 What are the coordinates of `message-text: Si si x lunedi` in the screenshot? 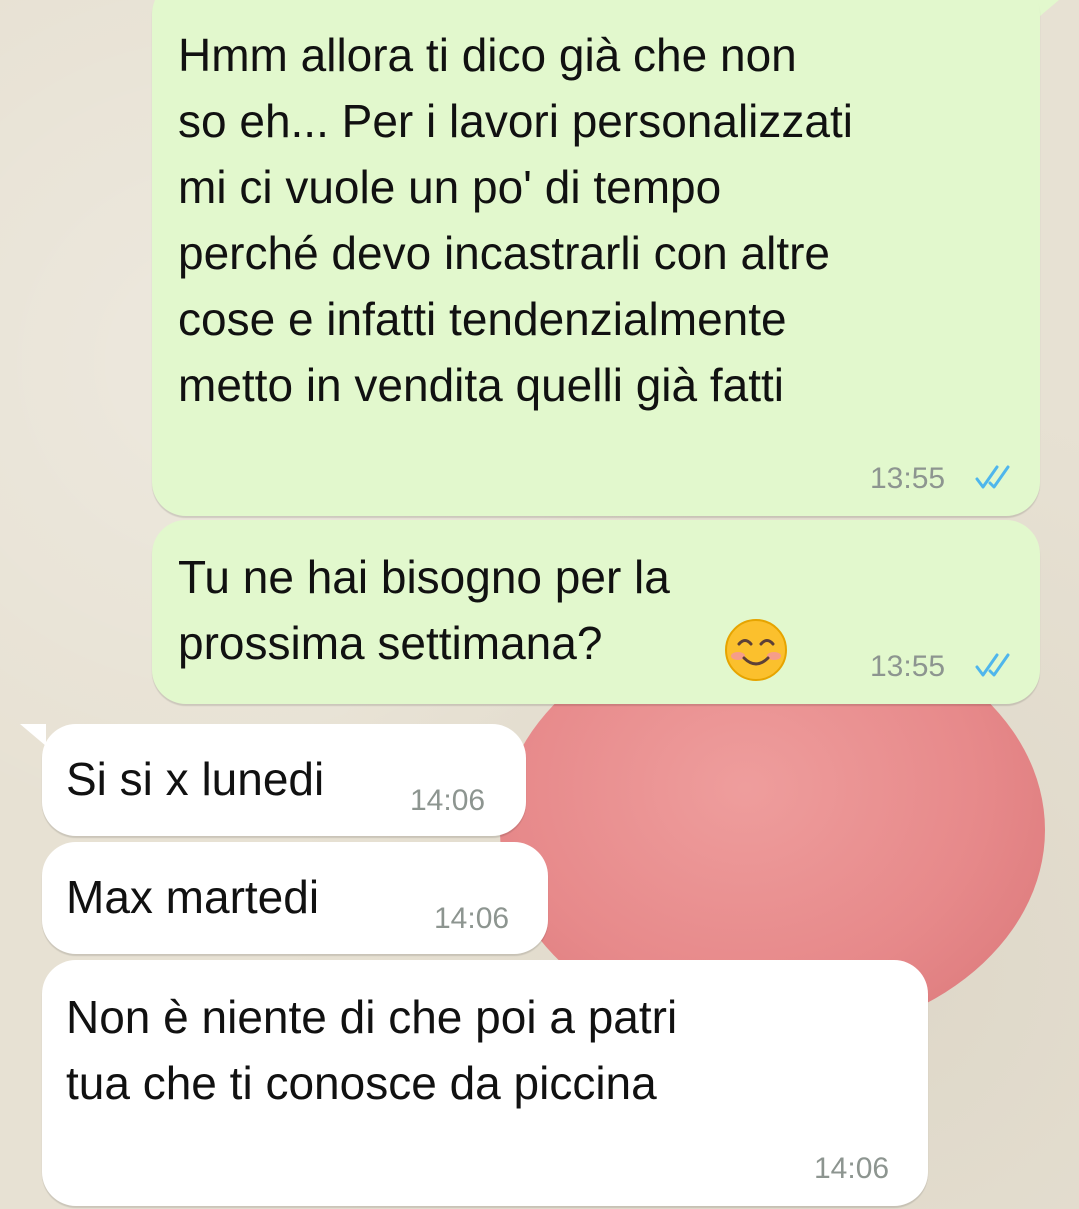 It's located at (195, 779).